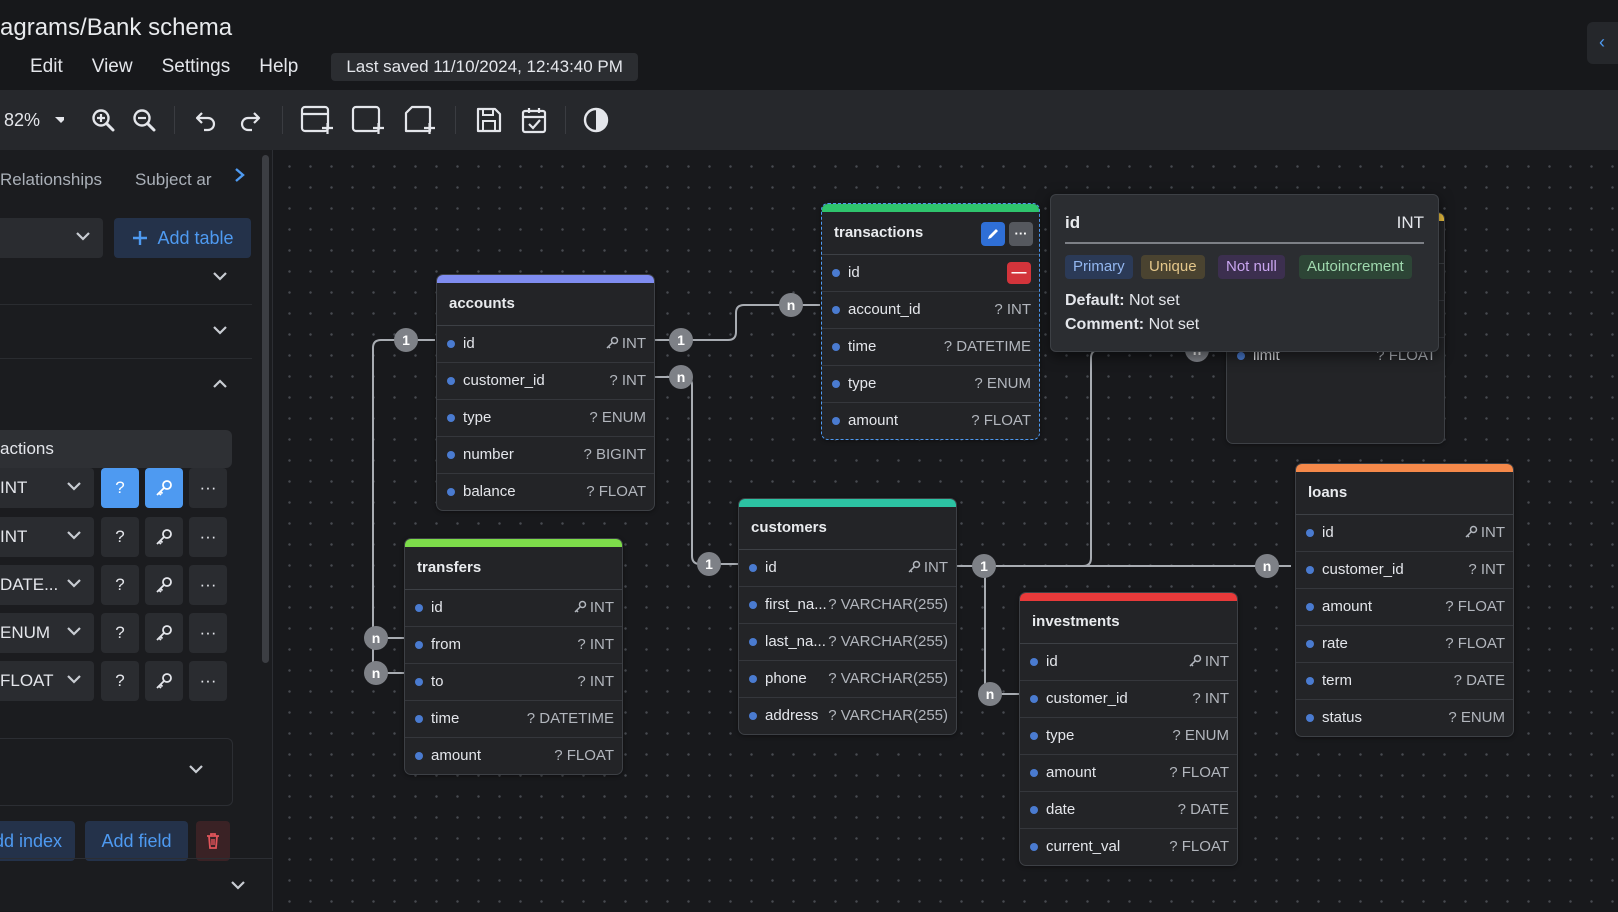  I want to click on table-field-row: from ? INT, so click(513, 645).